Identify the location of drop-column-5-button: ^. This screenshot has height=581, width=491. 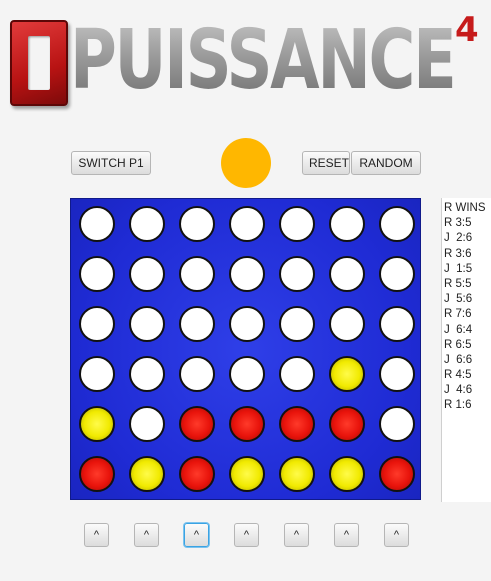
(296, 535).